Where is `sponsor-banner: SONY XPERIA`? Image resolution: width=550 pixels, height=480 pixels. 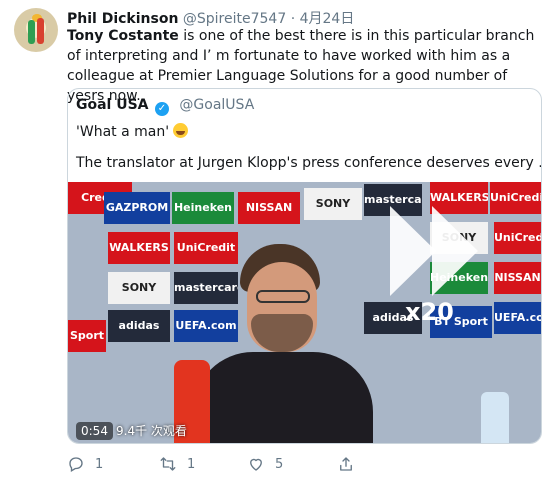
sponsor-banner: SONY XPERIA is located at coordinates (139, 288).